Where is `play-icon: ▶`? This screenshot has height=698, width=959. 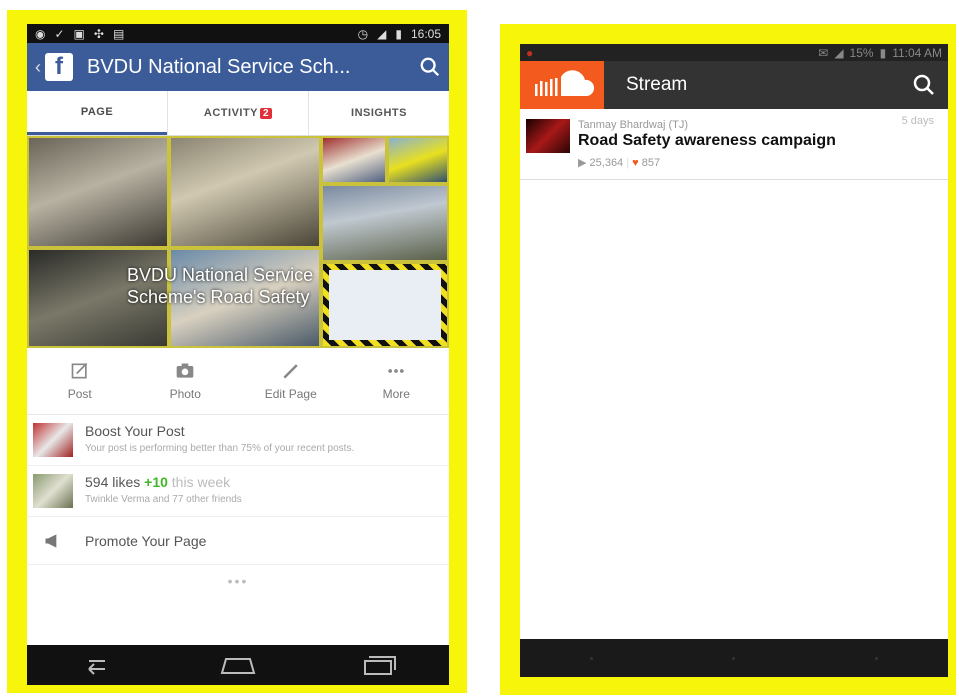 play-icon: ▶ is located at coordinates (582, 163).